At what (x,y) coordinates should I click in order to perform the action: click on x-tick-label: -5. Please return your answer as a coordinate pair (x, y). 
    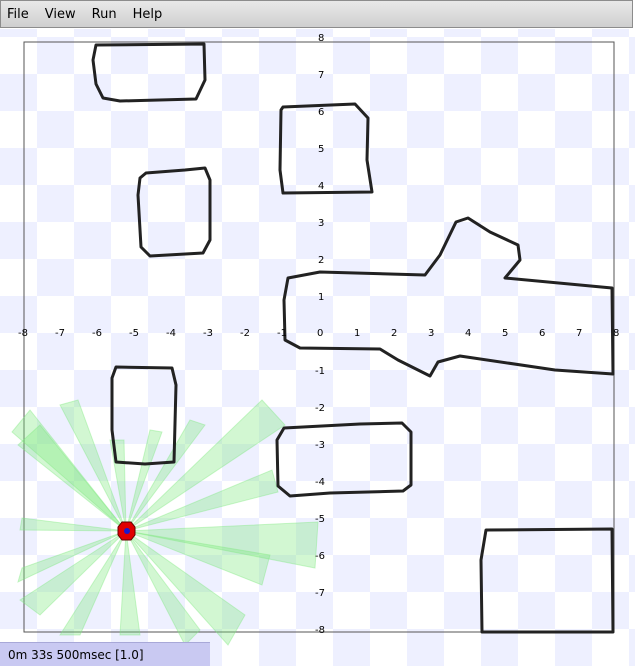
    Looking at the image, I should click on (134, 333).